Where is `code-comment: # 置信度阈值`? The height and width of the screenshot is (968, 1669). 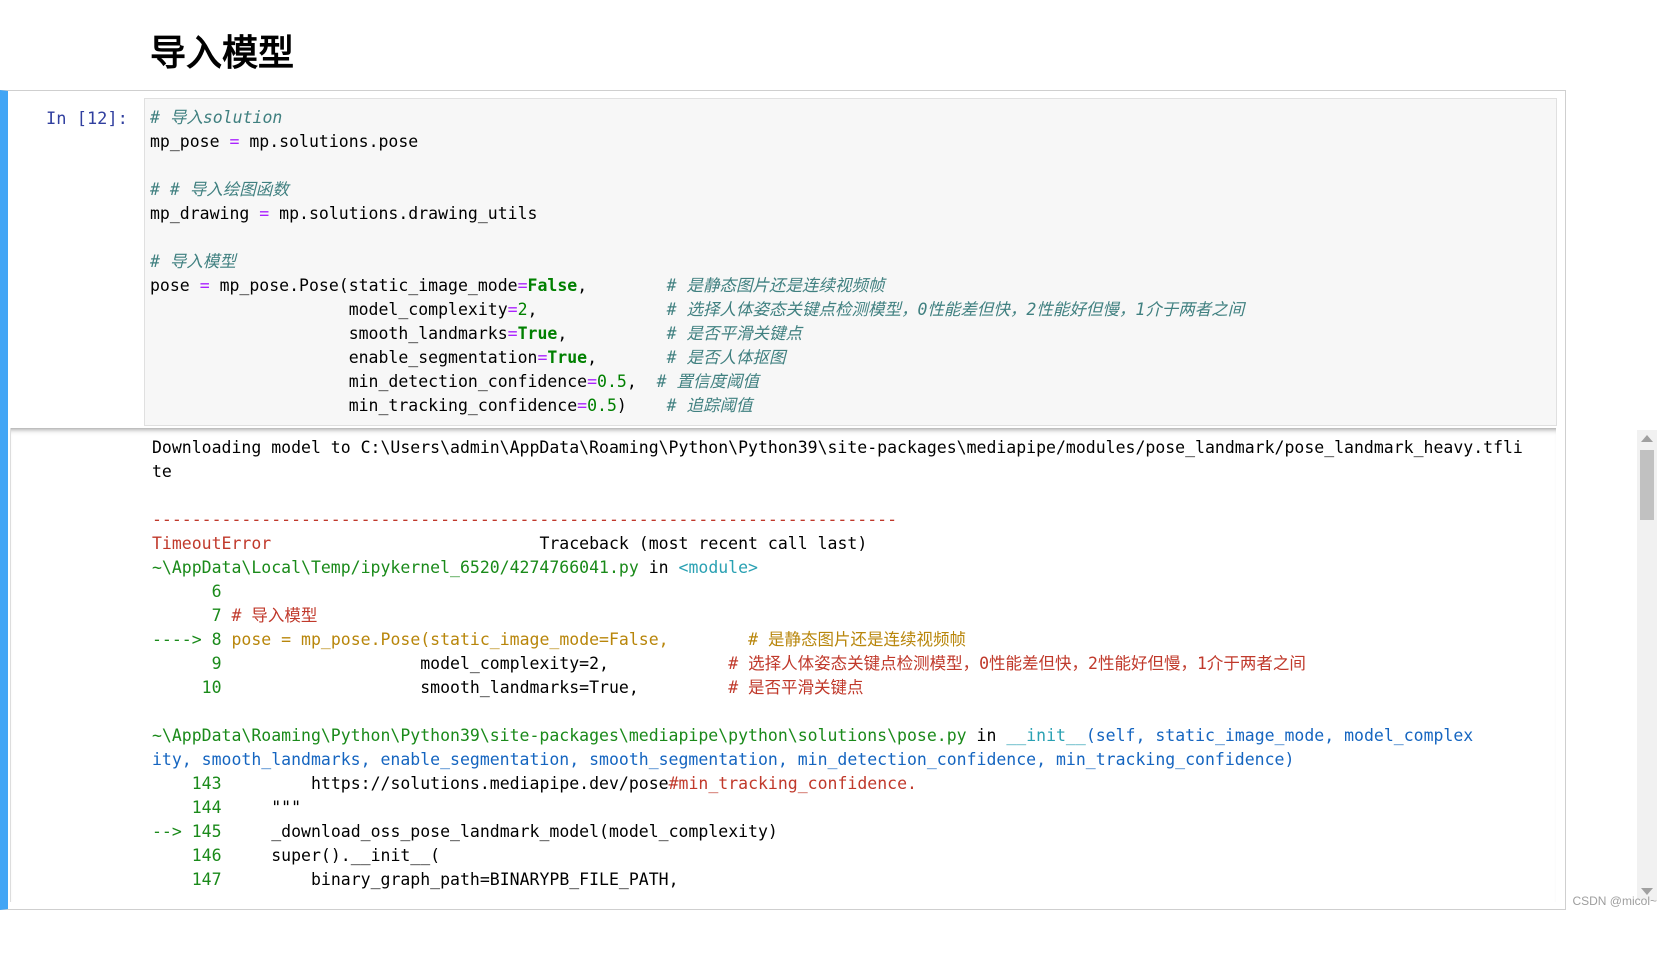 code-comment: # 置信度阈值 is located at coordinates (708, 381).